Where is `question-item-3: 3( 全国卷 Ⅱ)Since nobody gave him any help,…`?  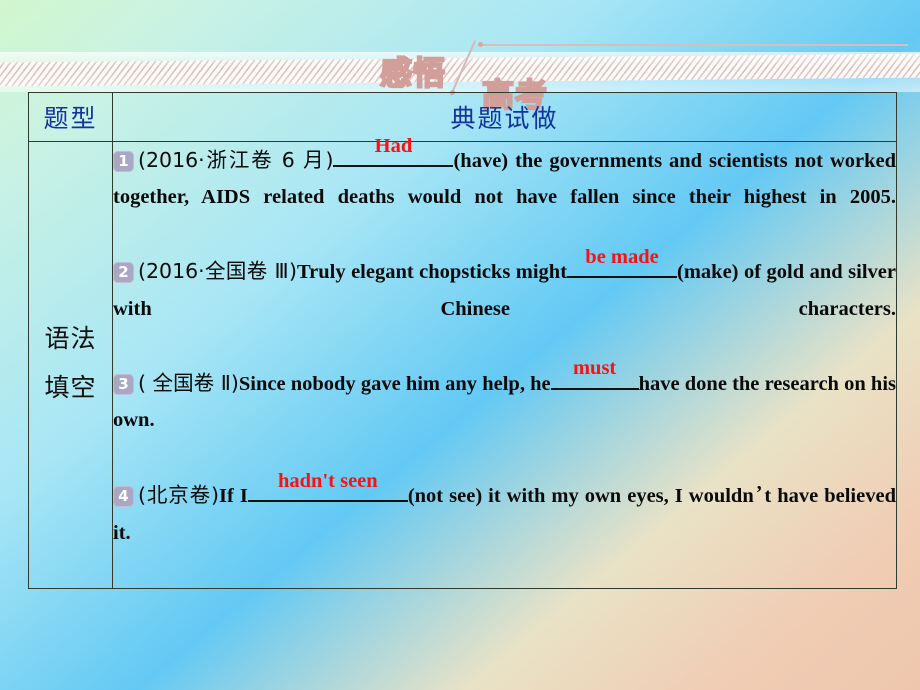 question-item-3: 3( 全国卷 Ⅱ)Since nobody gave him any help,… is located at coordinates (504, 416).